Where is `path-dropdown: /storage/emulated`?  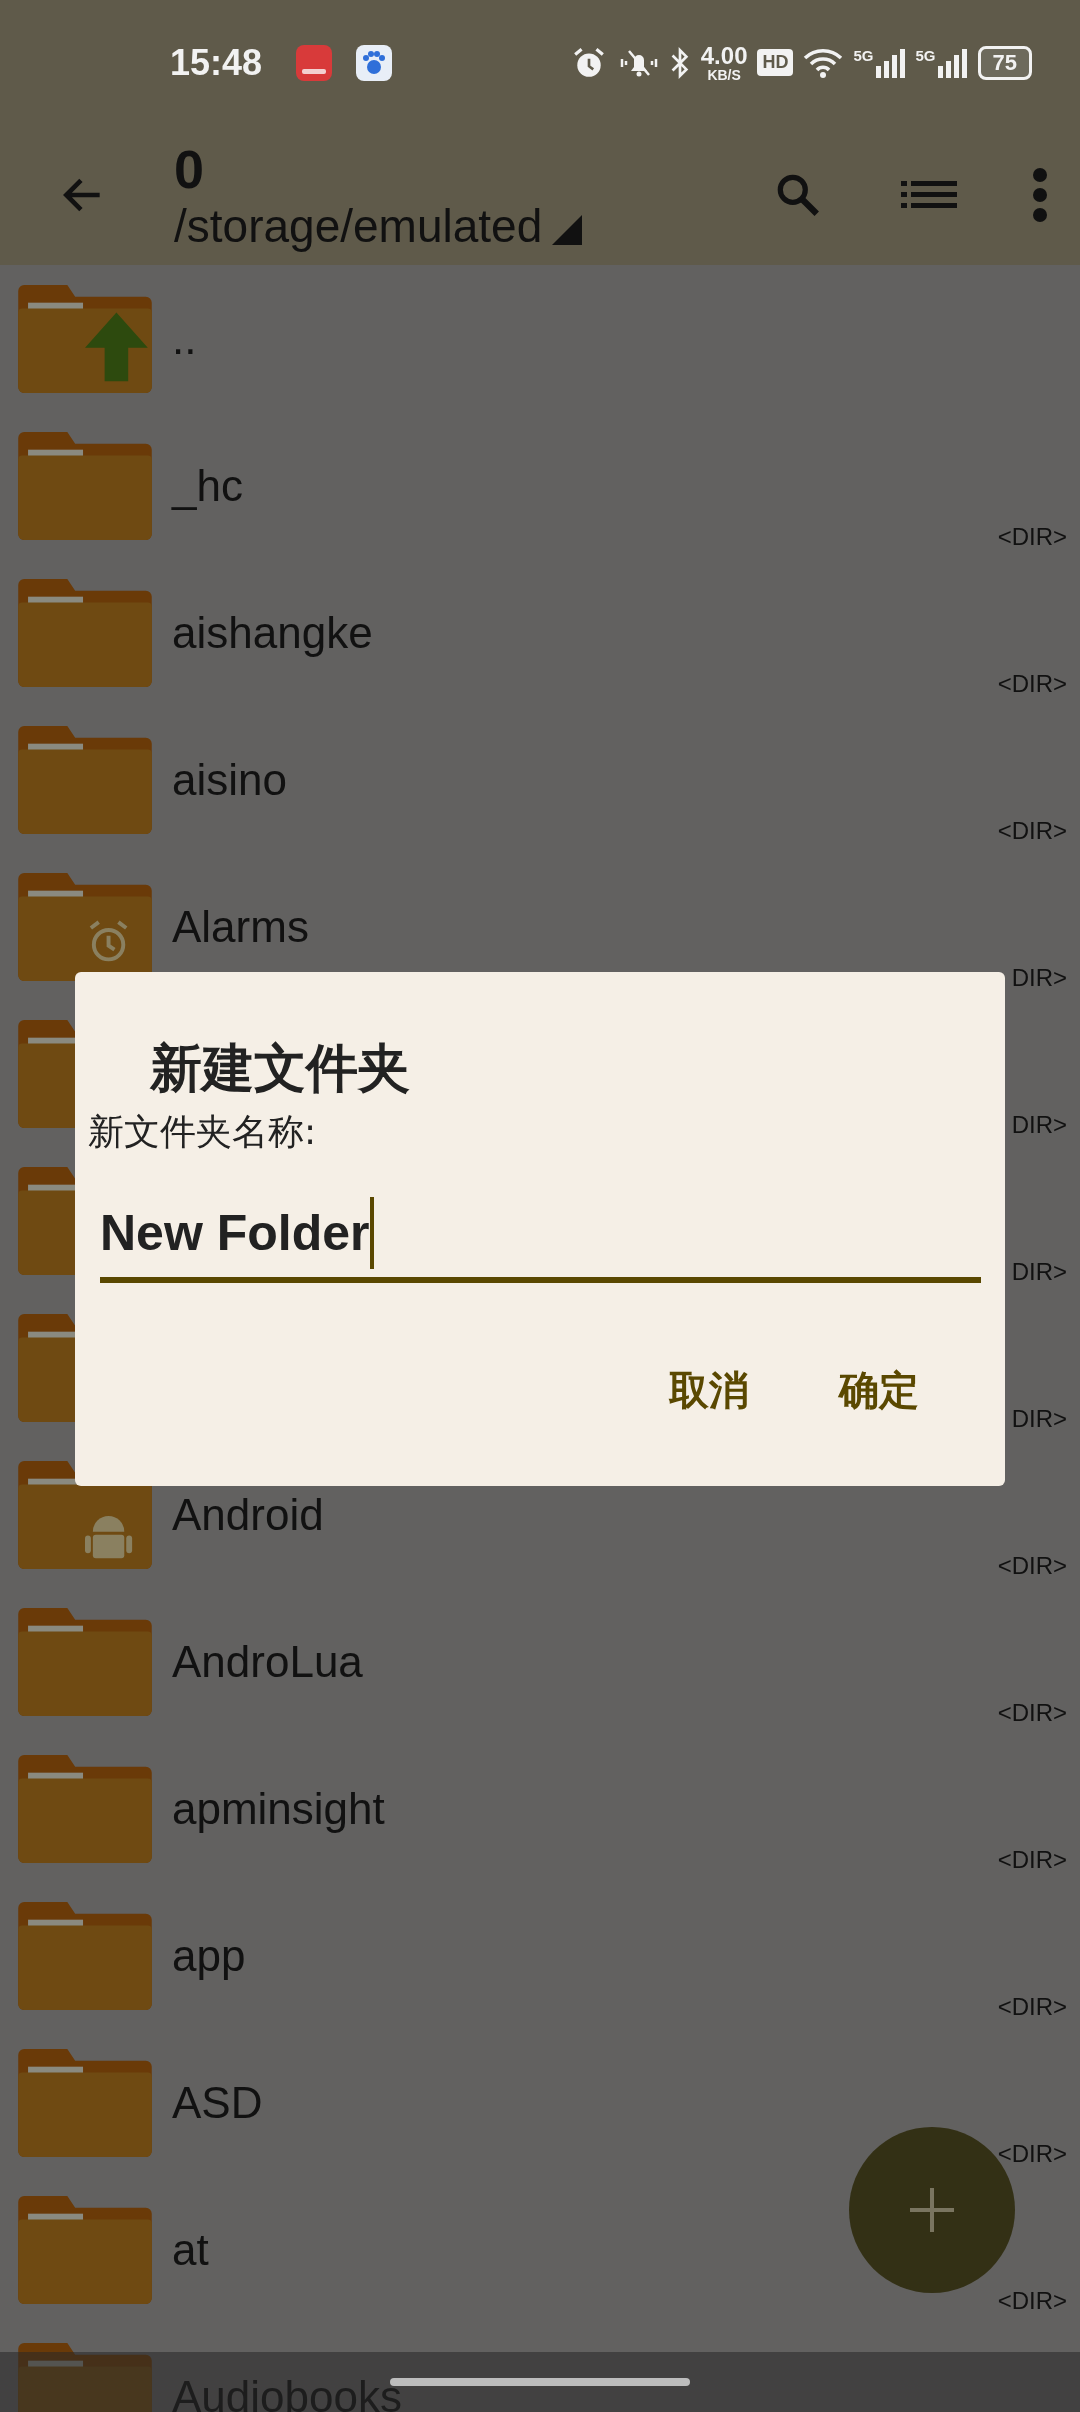
path-dropdown: /storage/emulated is located at coordinates (358, 226).